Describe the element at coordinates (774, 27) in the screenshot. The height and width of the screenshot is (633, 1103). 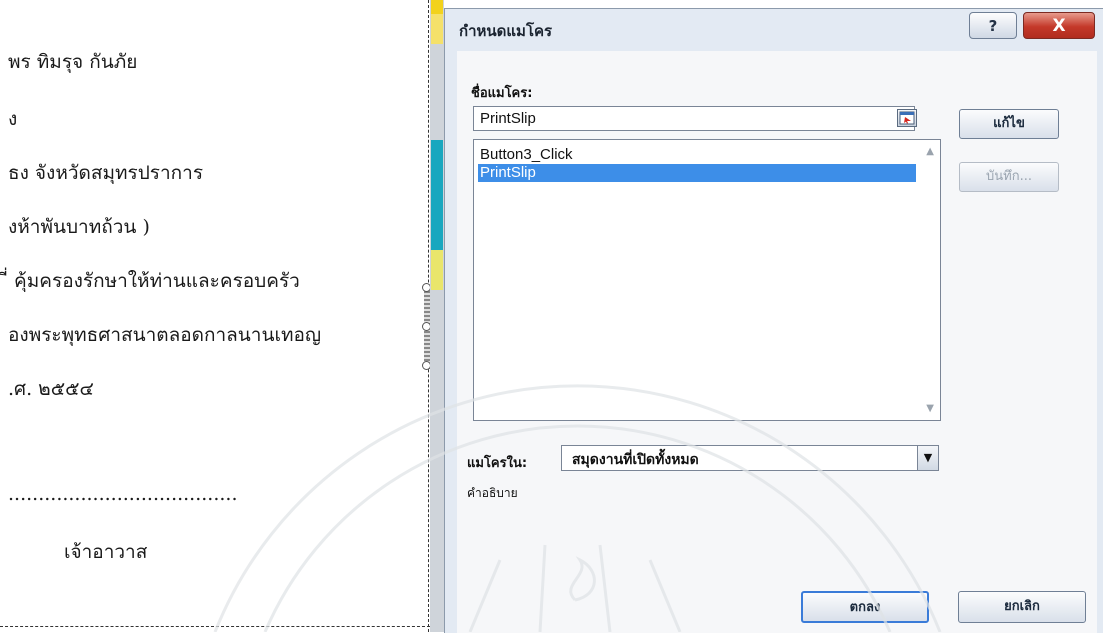
I see `dialog-titlebar: กำหนดแมโคร ? X` at that location.